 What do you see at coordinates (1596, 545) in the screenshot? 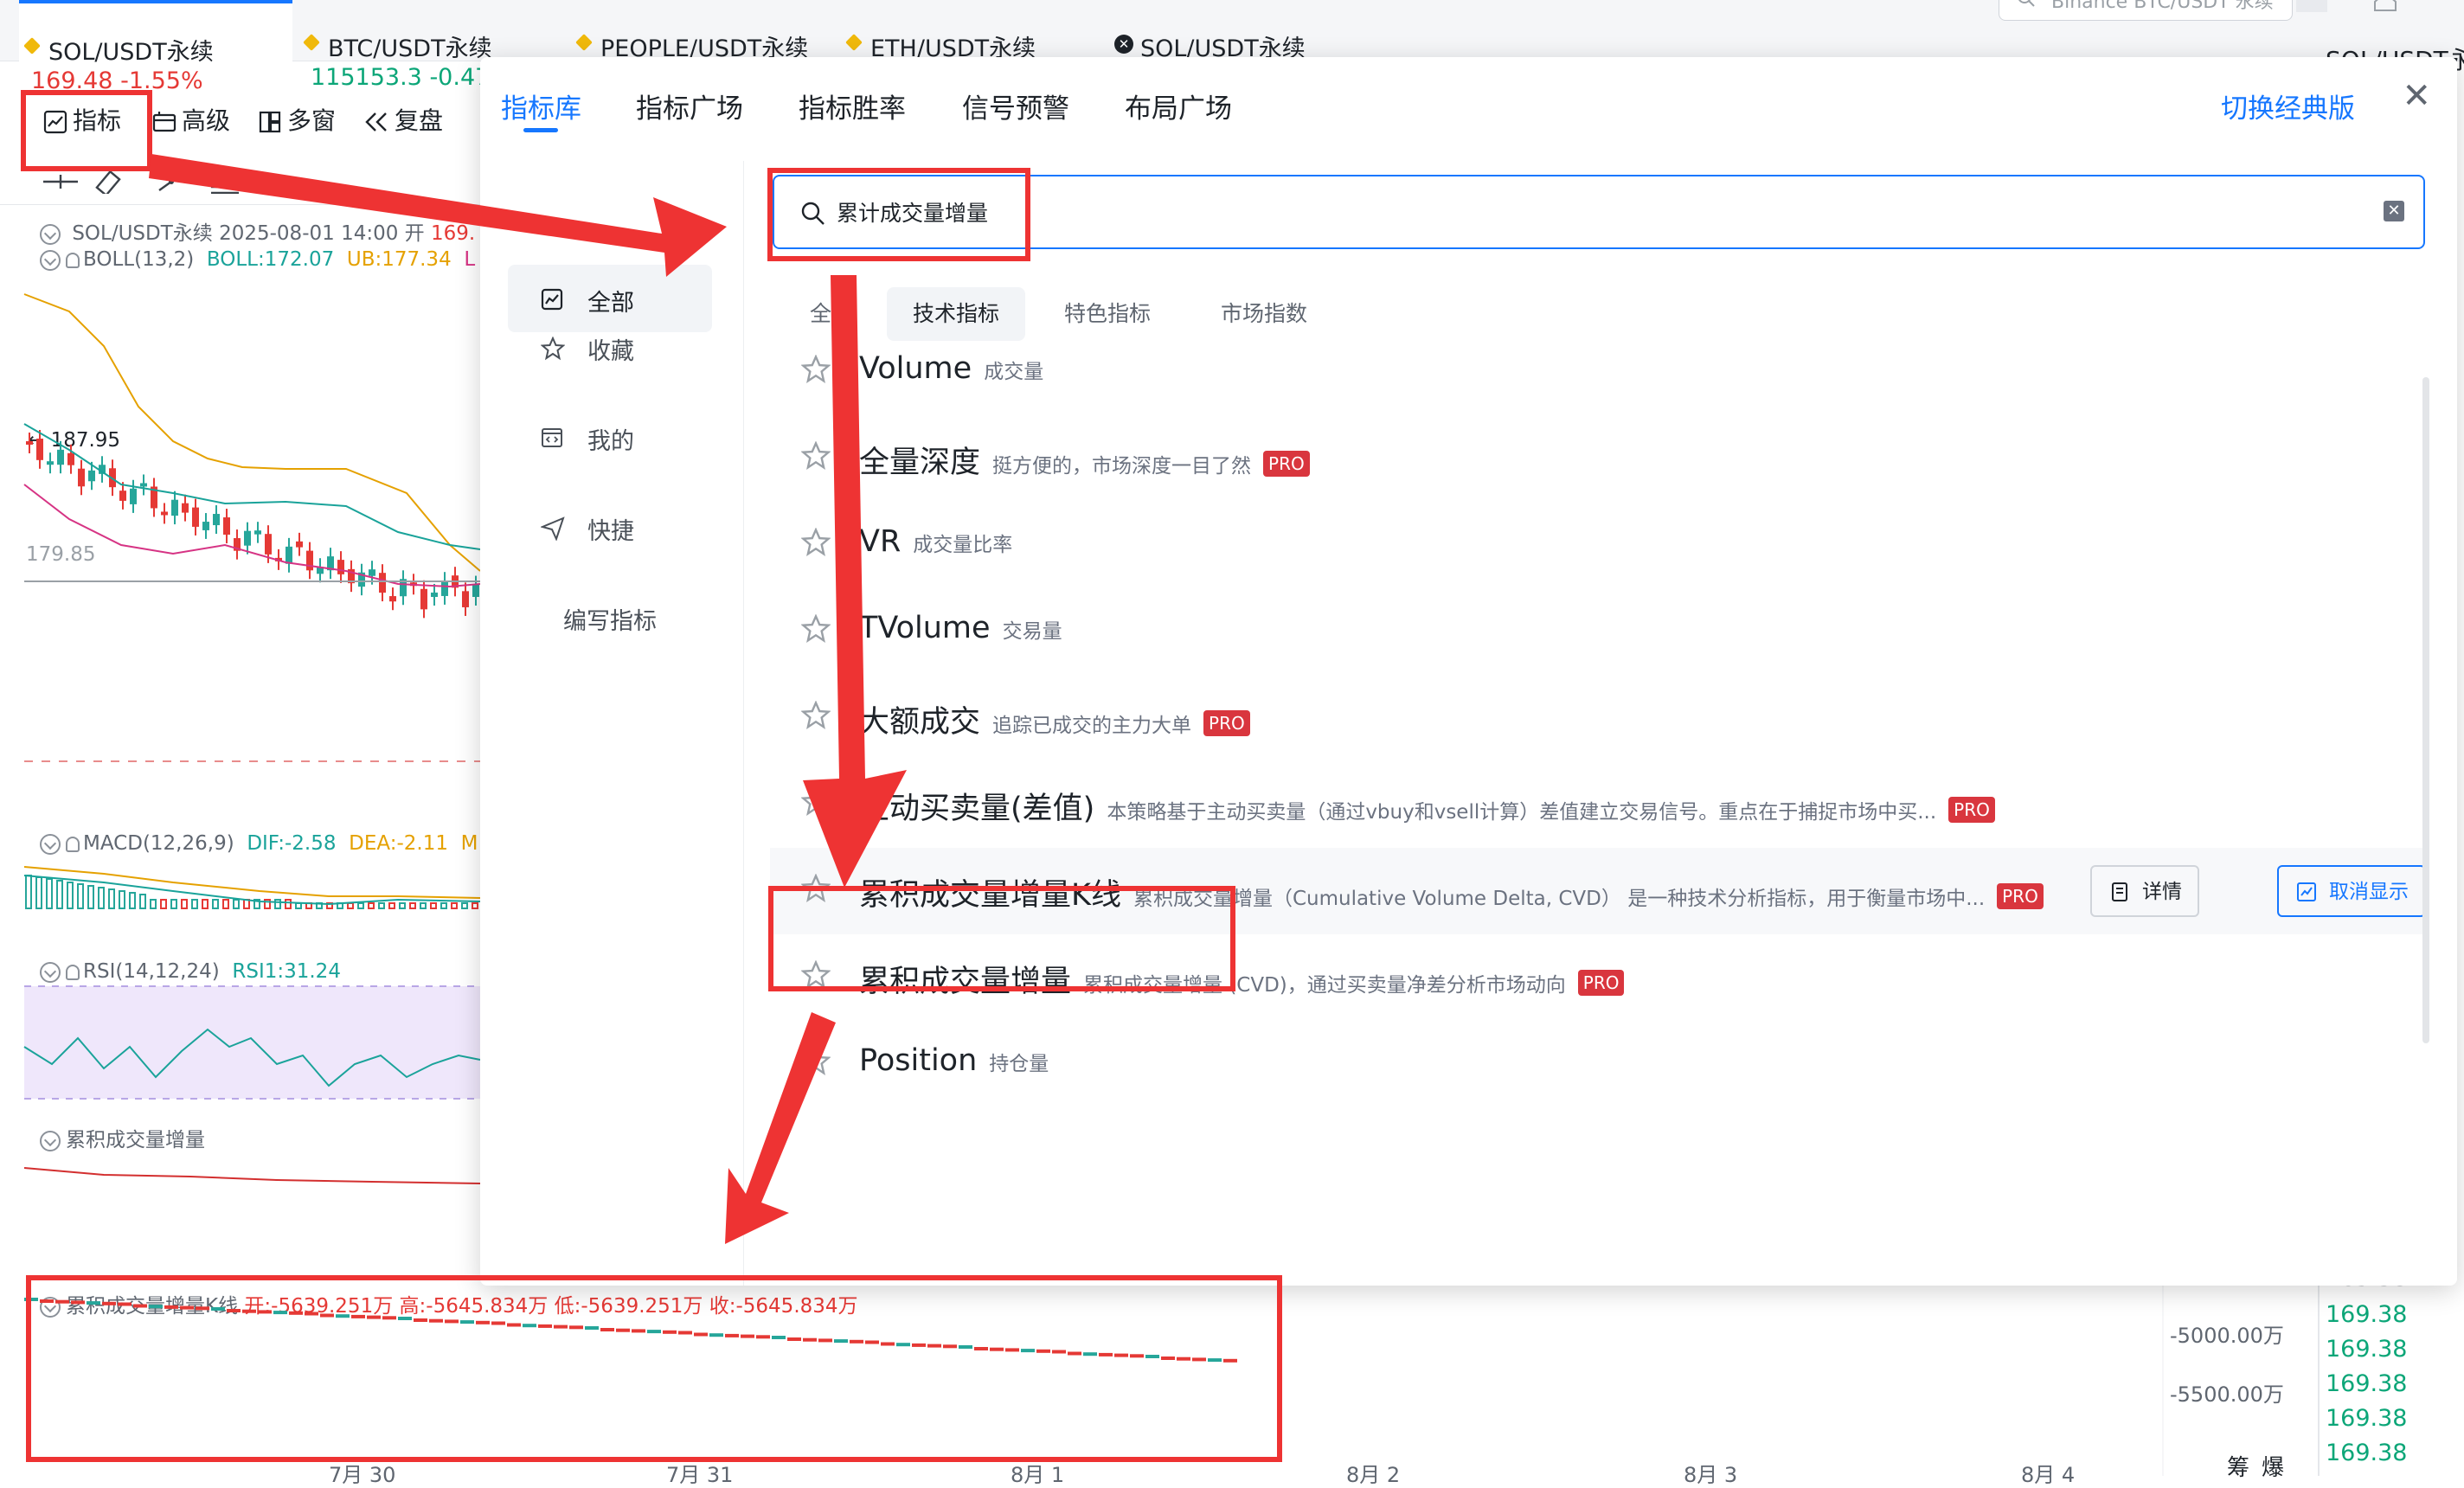
I see `indicator-row: VR 成交量比率` at bounding box center [1596, 545].